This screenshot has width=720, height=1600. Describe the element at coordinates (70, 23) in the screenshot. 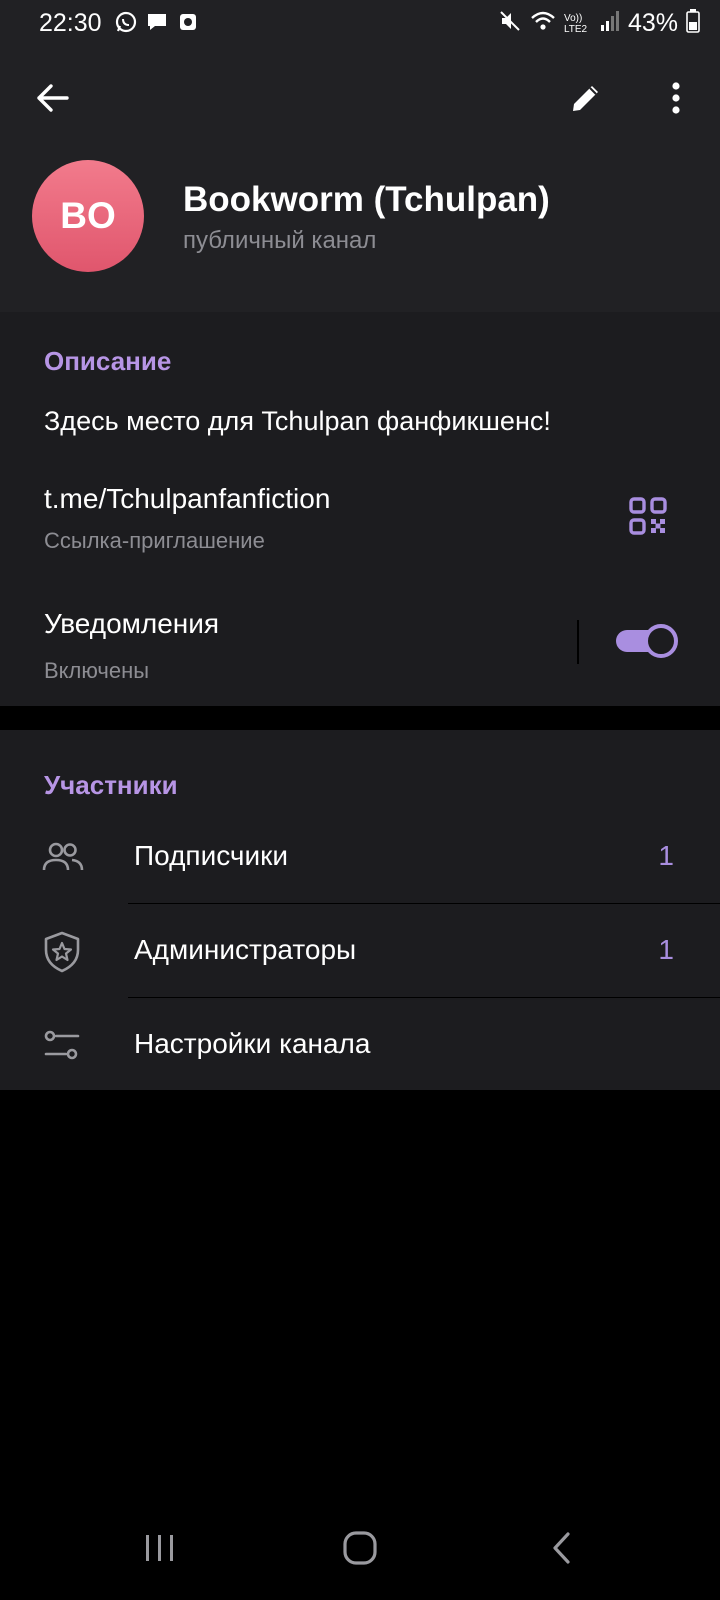

I see `status-time: 22:30` at that location.